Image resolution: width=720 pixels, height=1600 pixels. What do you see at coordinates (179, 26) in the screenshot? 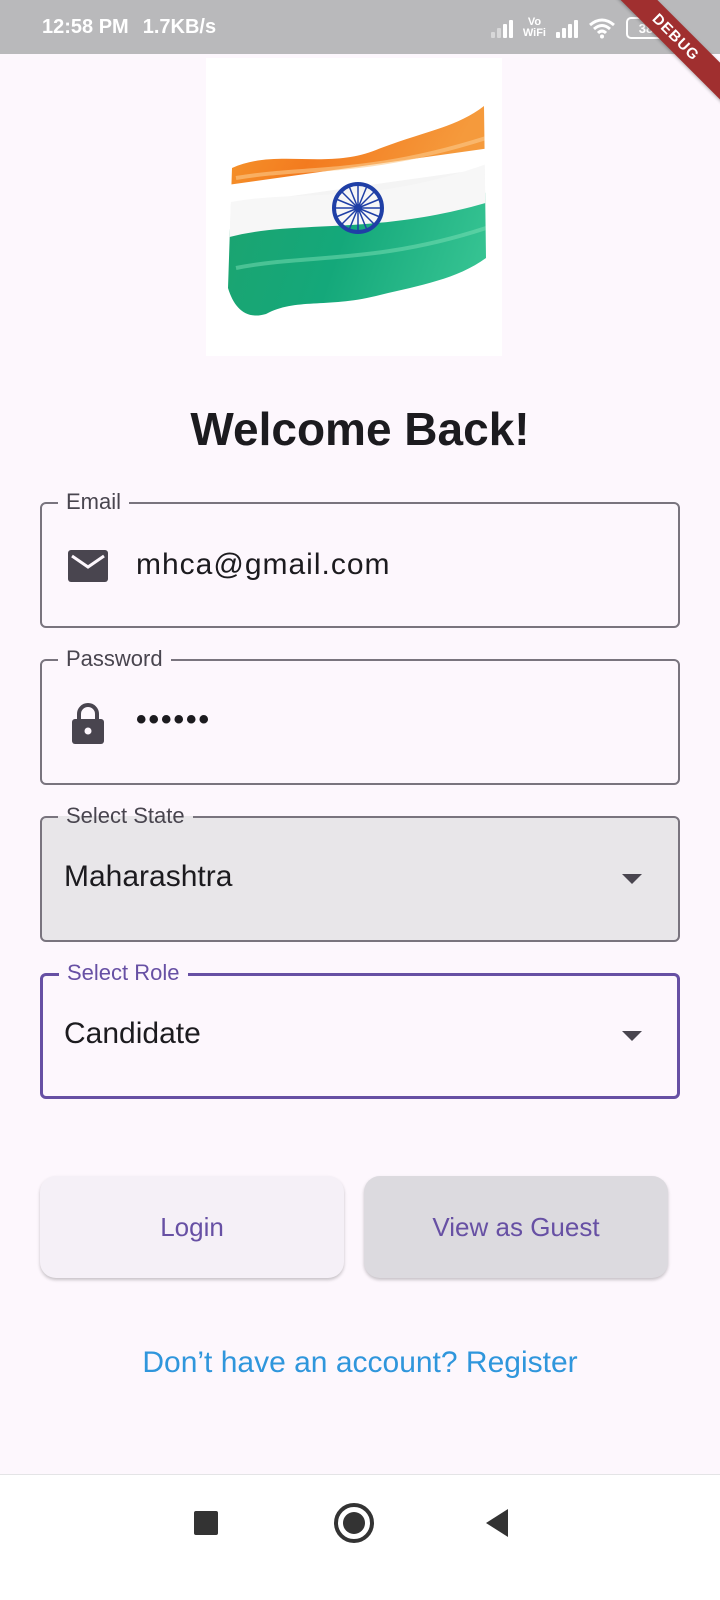
I see `status-net-speed: 1.7KB/s` at bounding box center [179, 26].